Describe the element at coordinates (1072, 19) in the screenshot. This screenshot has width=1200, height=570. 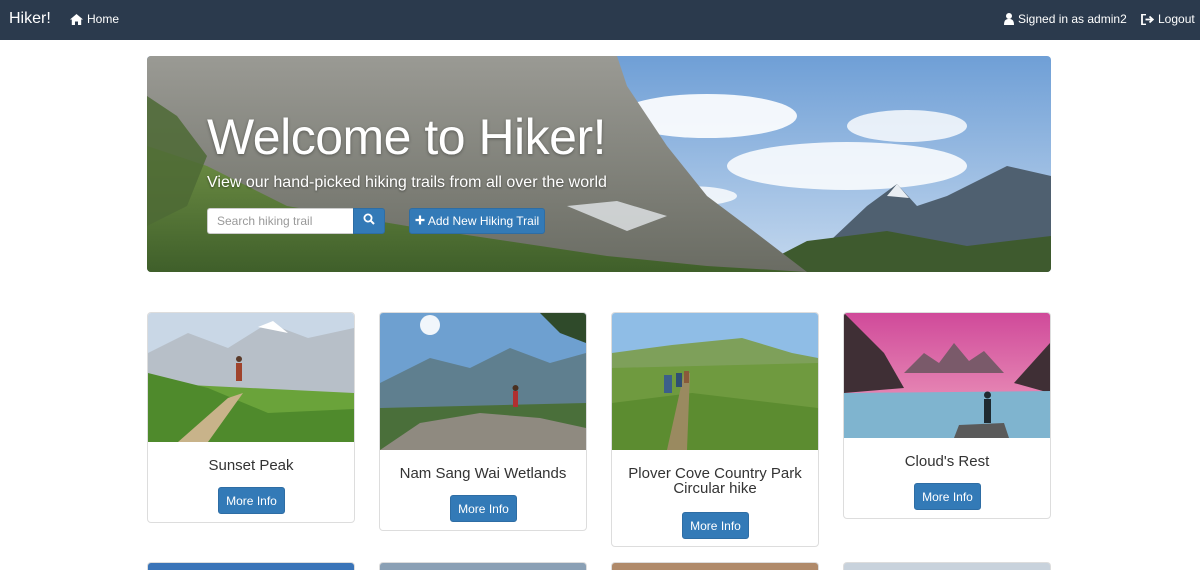
I see `signed-in-label: Signed in as admin2` at that location.